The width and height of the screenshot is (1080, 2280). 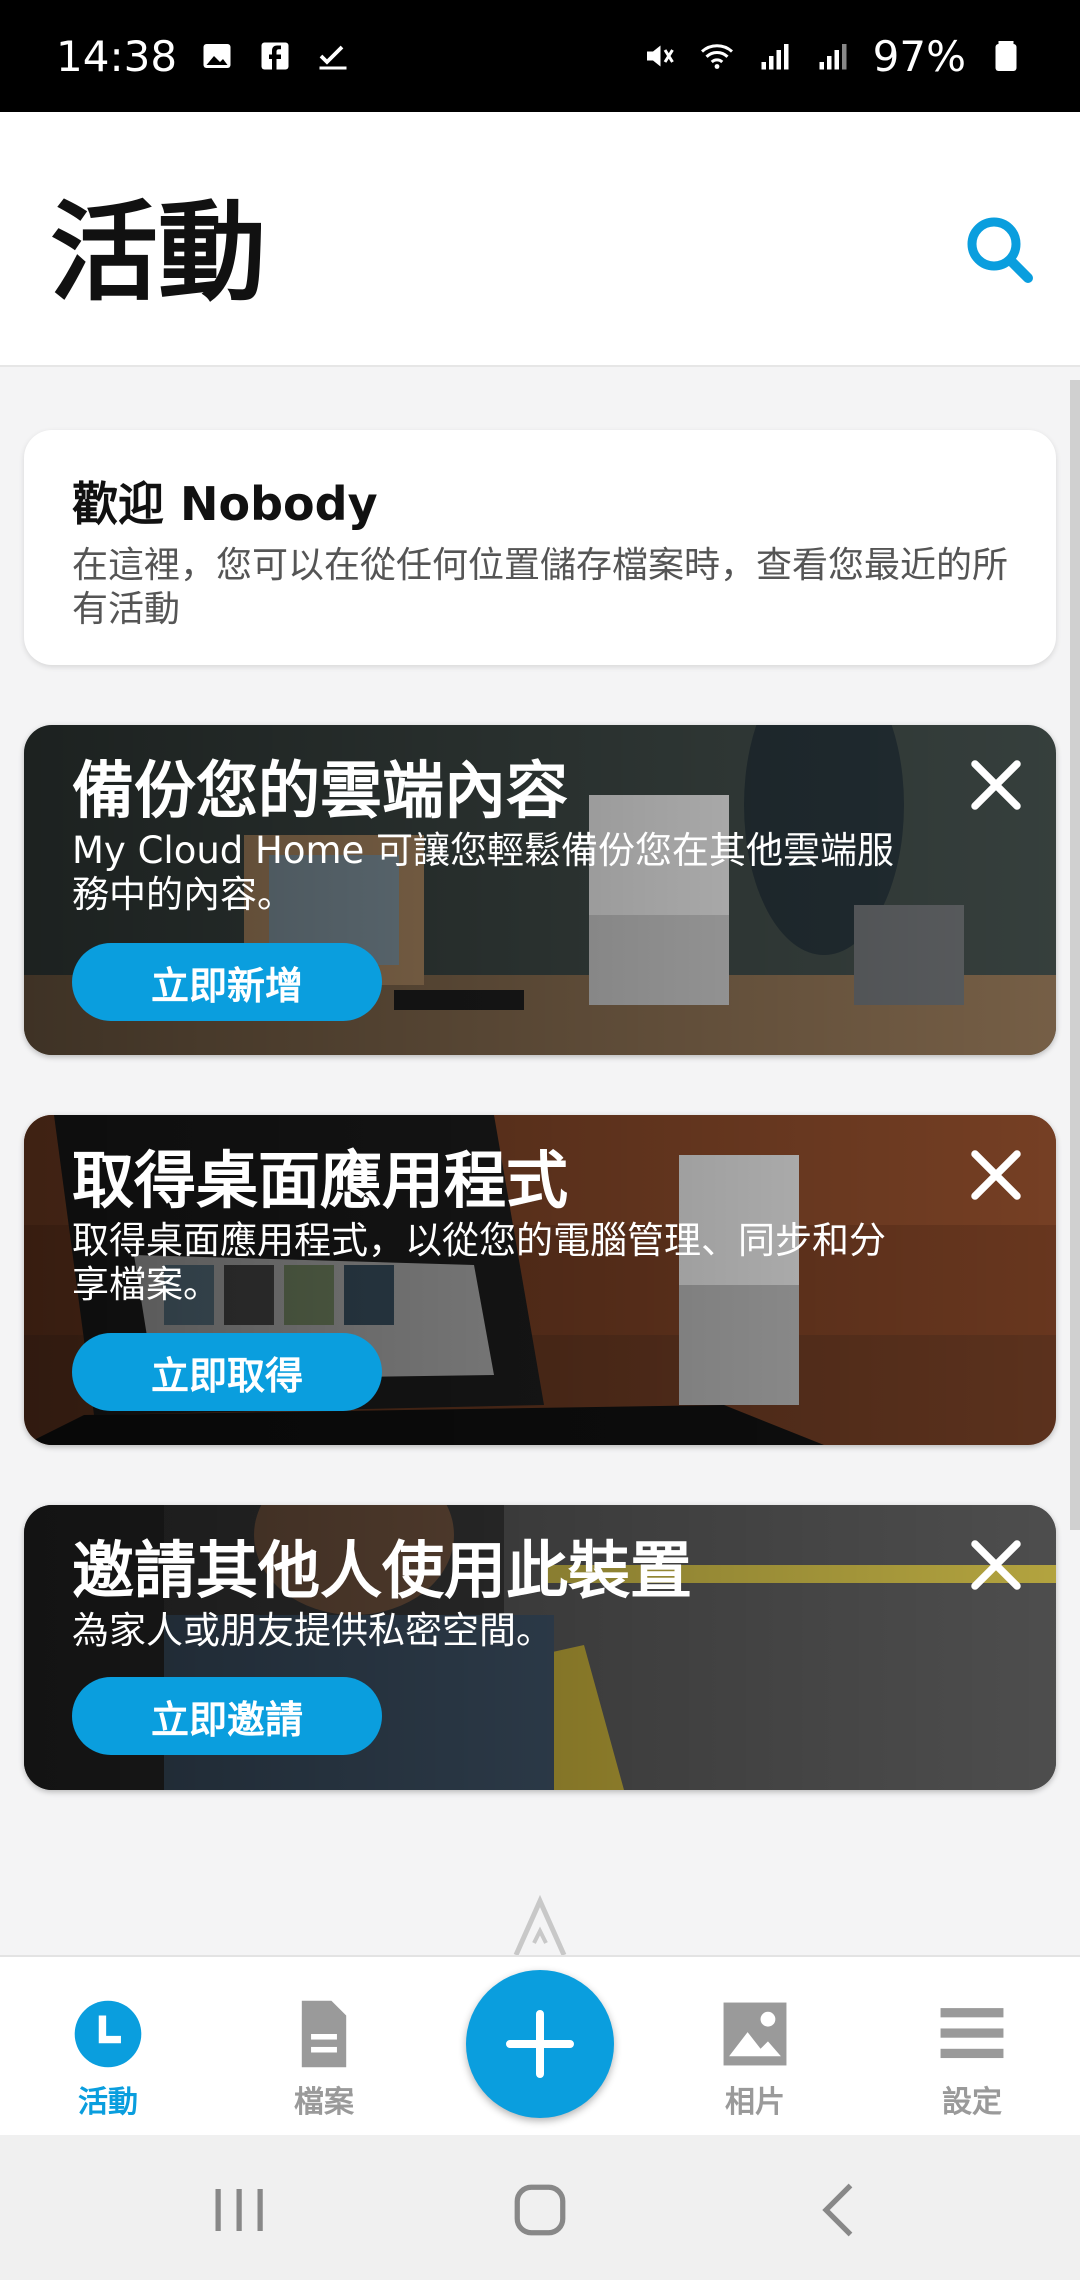 I want to click on nav-label: 活動, so click(x=108, y=2102).